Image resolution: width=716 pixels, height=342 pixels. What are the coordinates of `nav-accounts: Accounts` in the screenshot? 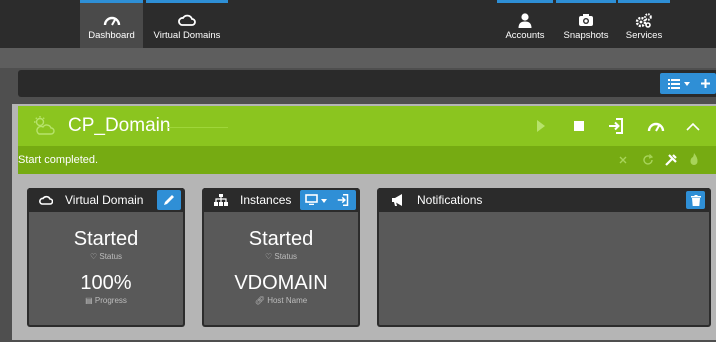 It's located at (525, 24).